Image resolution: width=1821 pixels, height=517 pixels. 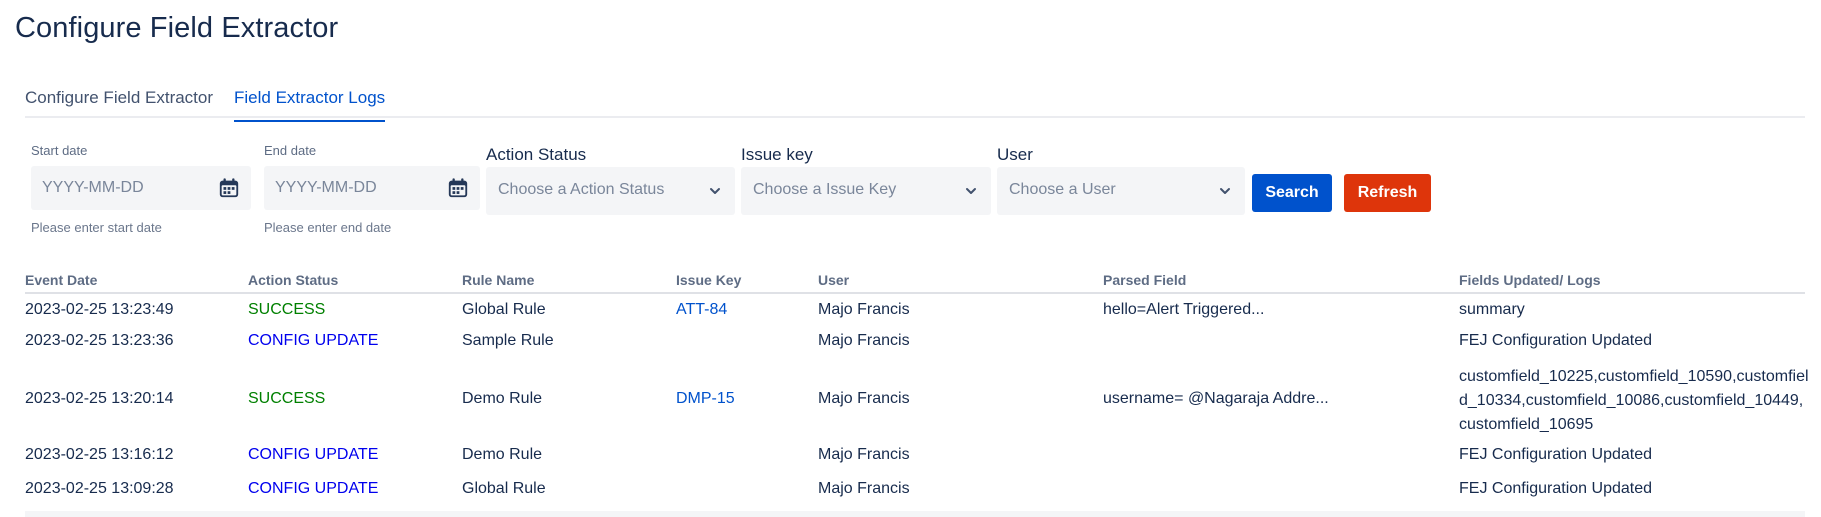 What do you see at coordinates (310, 105) in the screenshot?
I see `tab-field-extractor-logs: Field Extractor Logs` at bounding box center [310, 105].